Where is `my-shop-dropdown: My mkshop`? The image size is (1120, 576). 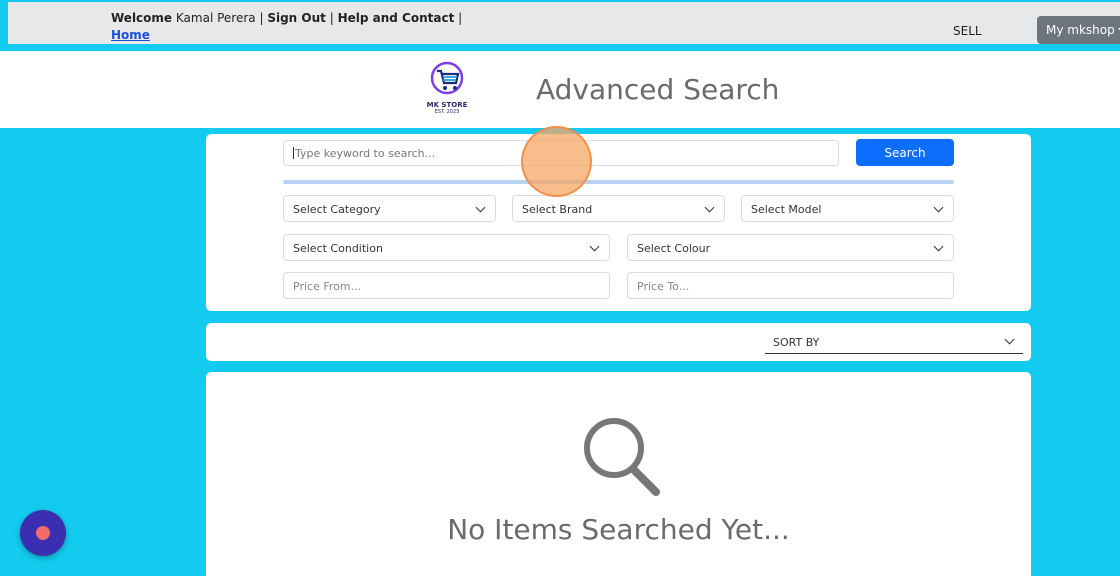 my-shop-dropdown: My mkshop is located at coordinates (1078, 30).